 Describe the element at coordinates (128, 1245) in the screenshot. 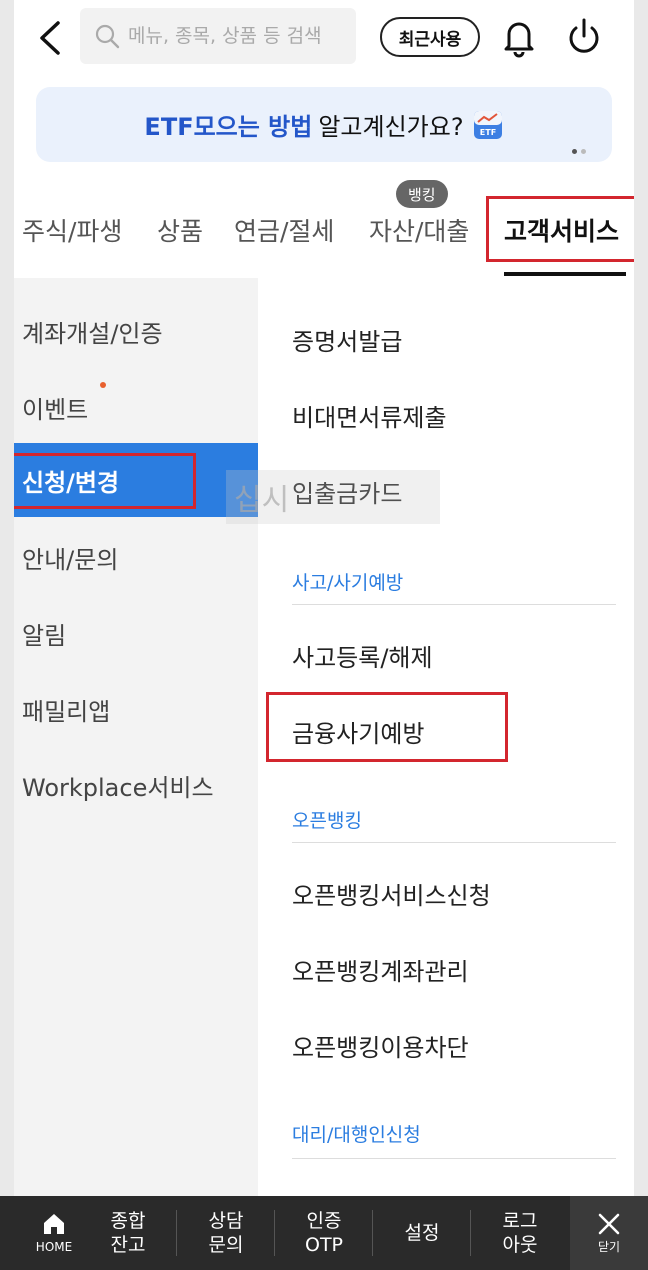

I see `balance-label-2: 잔고` at that location.